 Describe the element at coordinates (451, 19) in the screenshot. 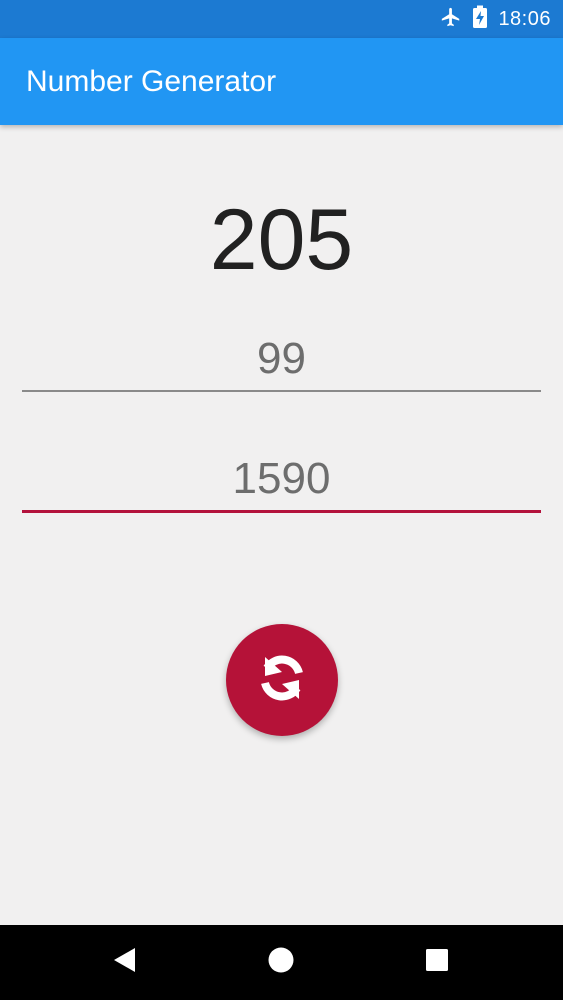

I see `airplane-mode-icon` at that location.